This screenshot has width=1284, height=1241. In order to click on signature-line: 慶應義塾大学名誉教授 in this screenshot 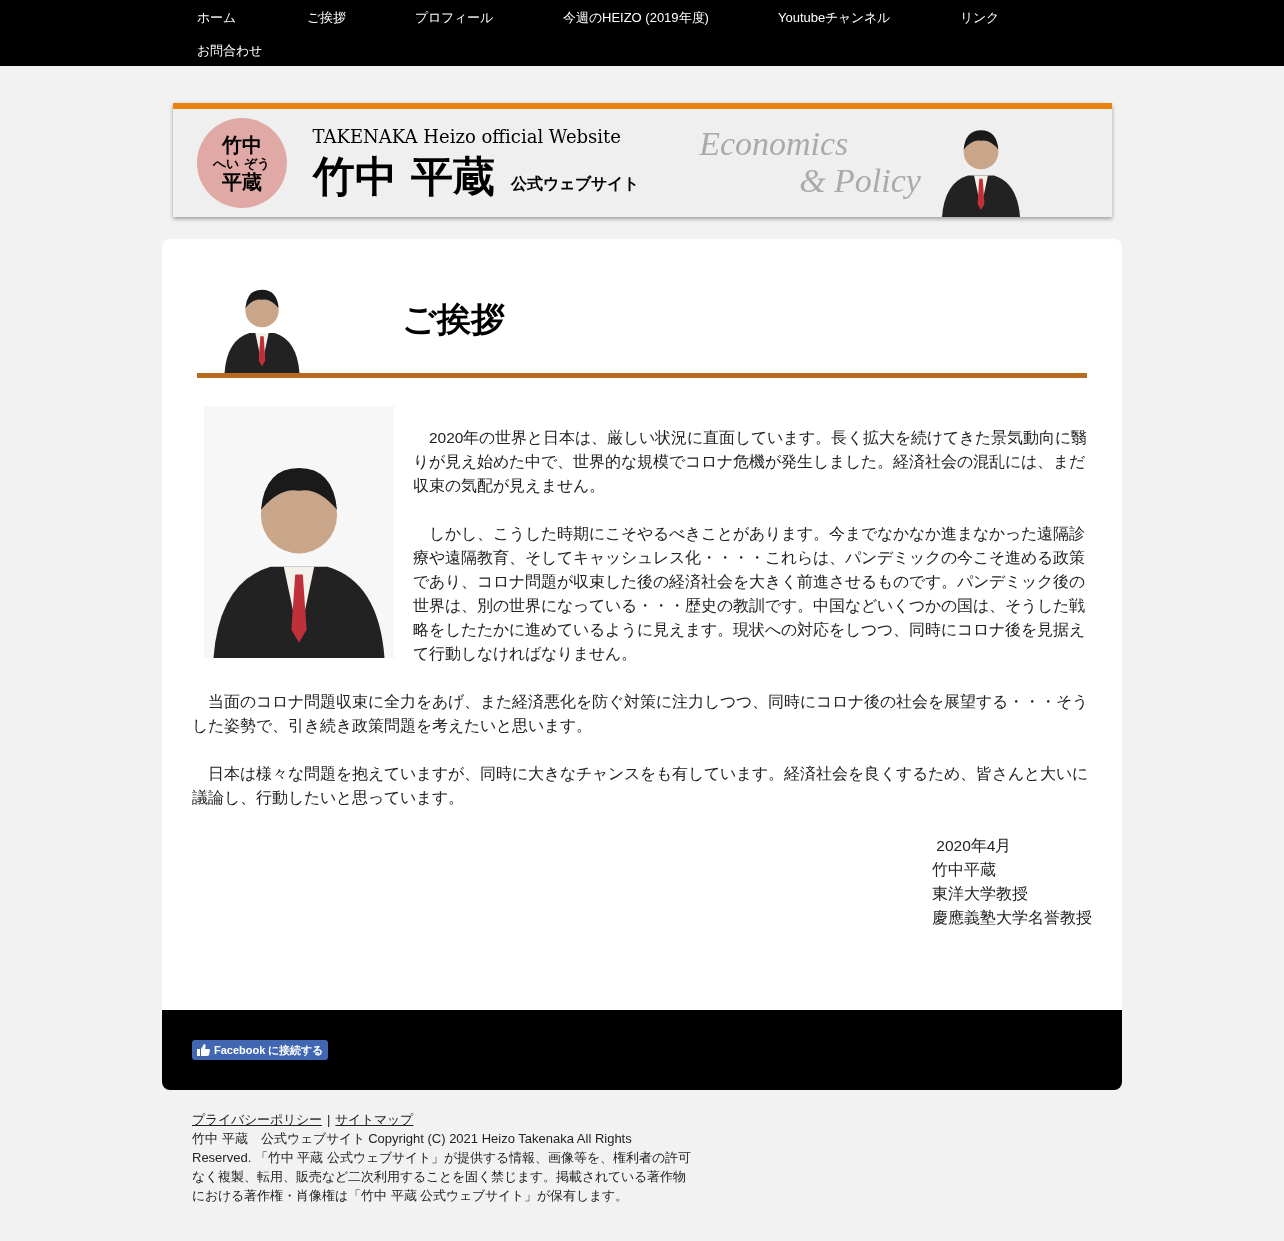, I will do `click(1012, 918)`.